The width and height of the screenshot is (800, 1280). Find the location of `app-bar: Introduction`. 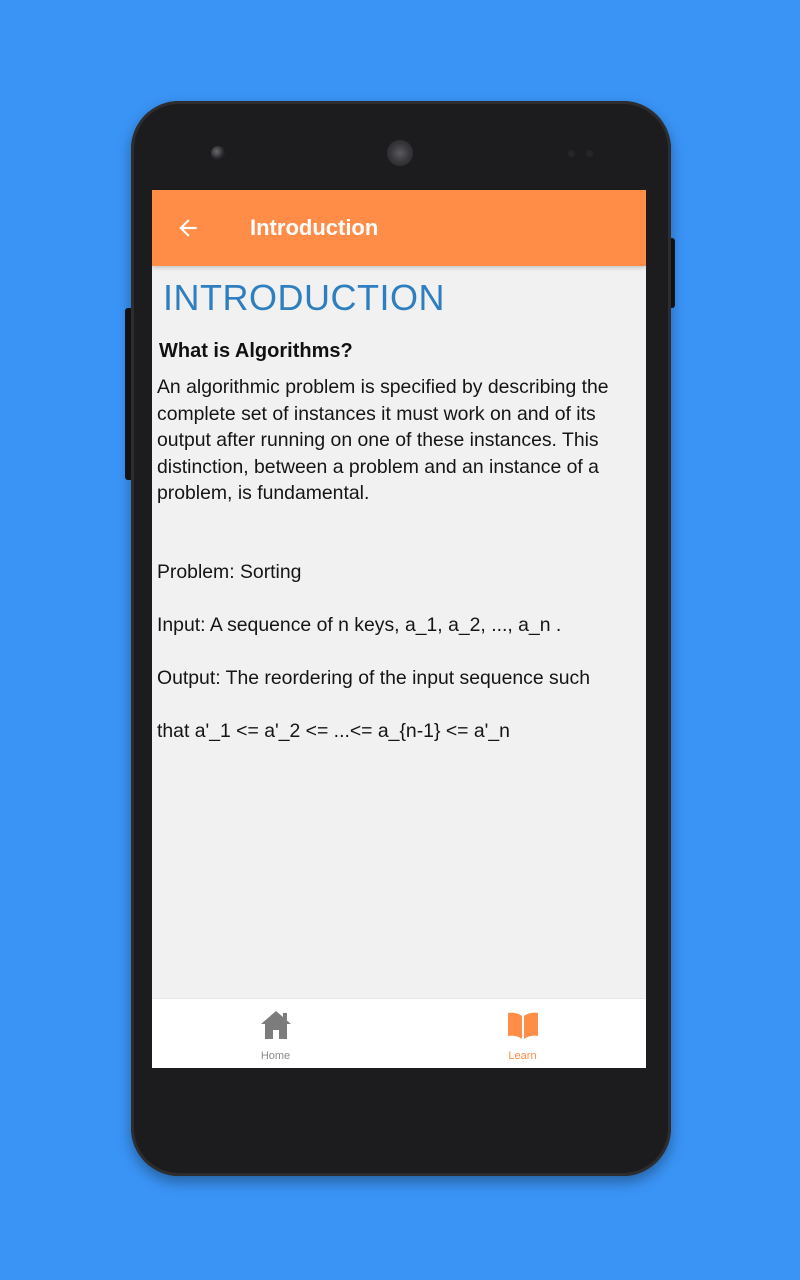

app-bar: Introduction is located at coordinates (399, 228).